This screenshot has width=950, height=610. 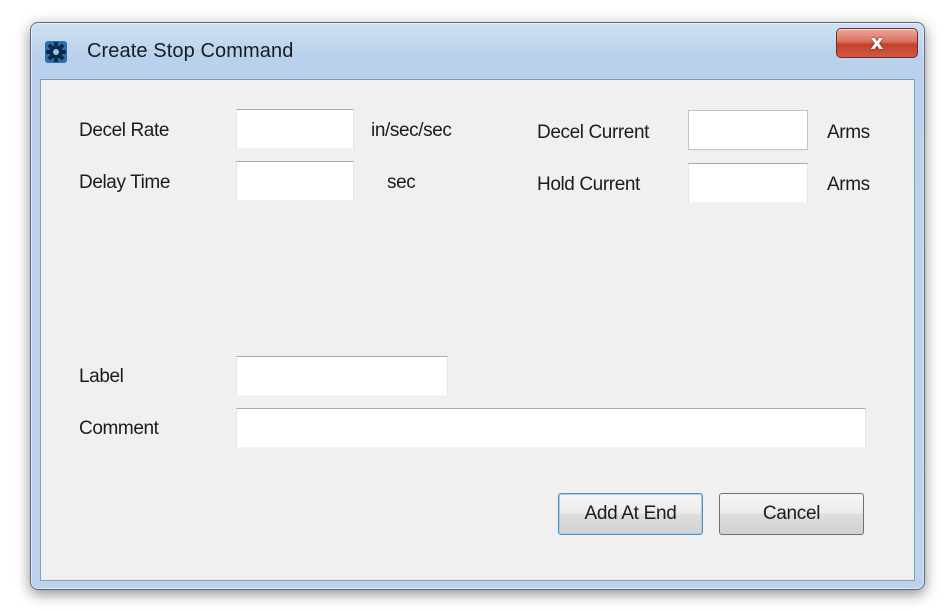 What do you see at coordinates (748, 183) in the screenshot?
I see `hold-current-field` at bounding box center [748, 183].